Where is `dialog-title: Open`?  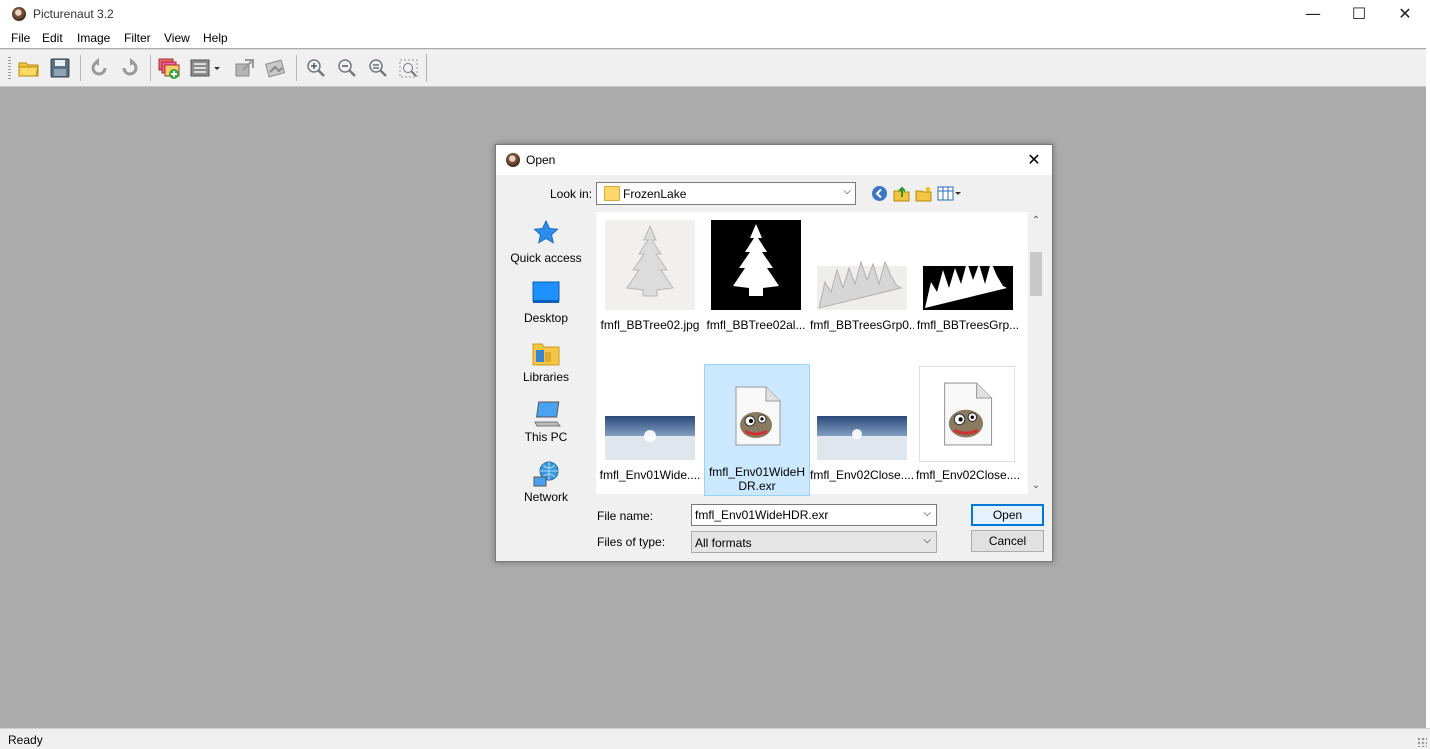 dialog-title: Open is located at coordinates (541, 160).